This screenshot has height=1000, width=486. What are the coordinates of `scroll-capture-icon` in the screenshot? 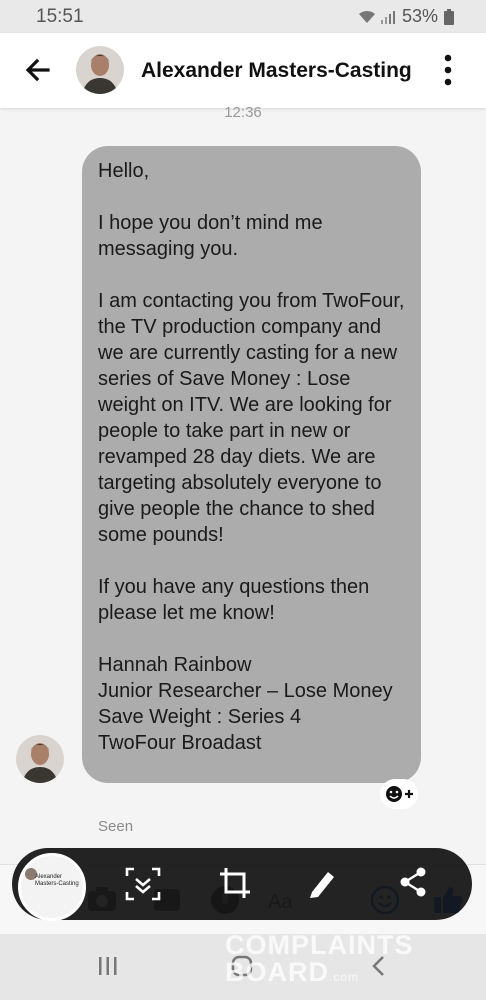 It's located at (143, 884).